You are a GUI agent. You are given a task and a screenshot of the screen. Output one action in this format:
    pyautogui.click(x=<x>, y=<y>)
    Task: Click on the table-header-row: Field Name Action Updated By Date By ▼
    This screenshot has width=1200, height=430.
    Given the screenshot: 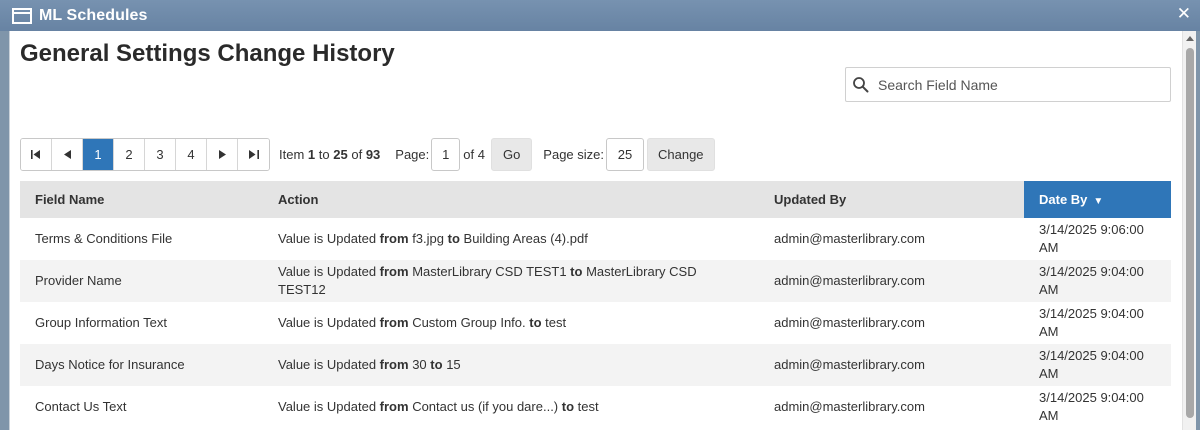 What is the action you would take?
    pyautogui.click(x=595, y=199)
    